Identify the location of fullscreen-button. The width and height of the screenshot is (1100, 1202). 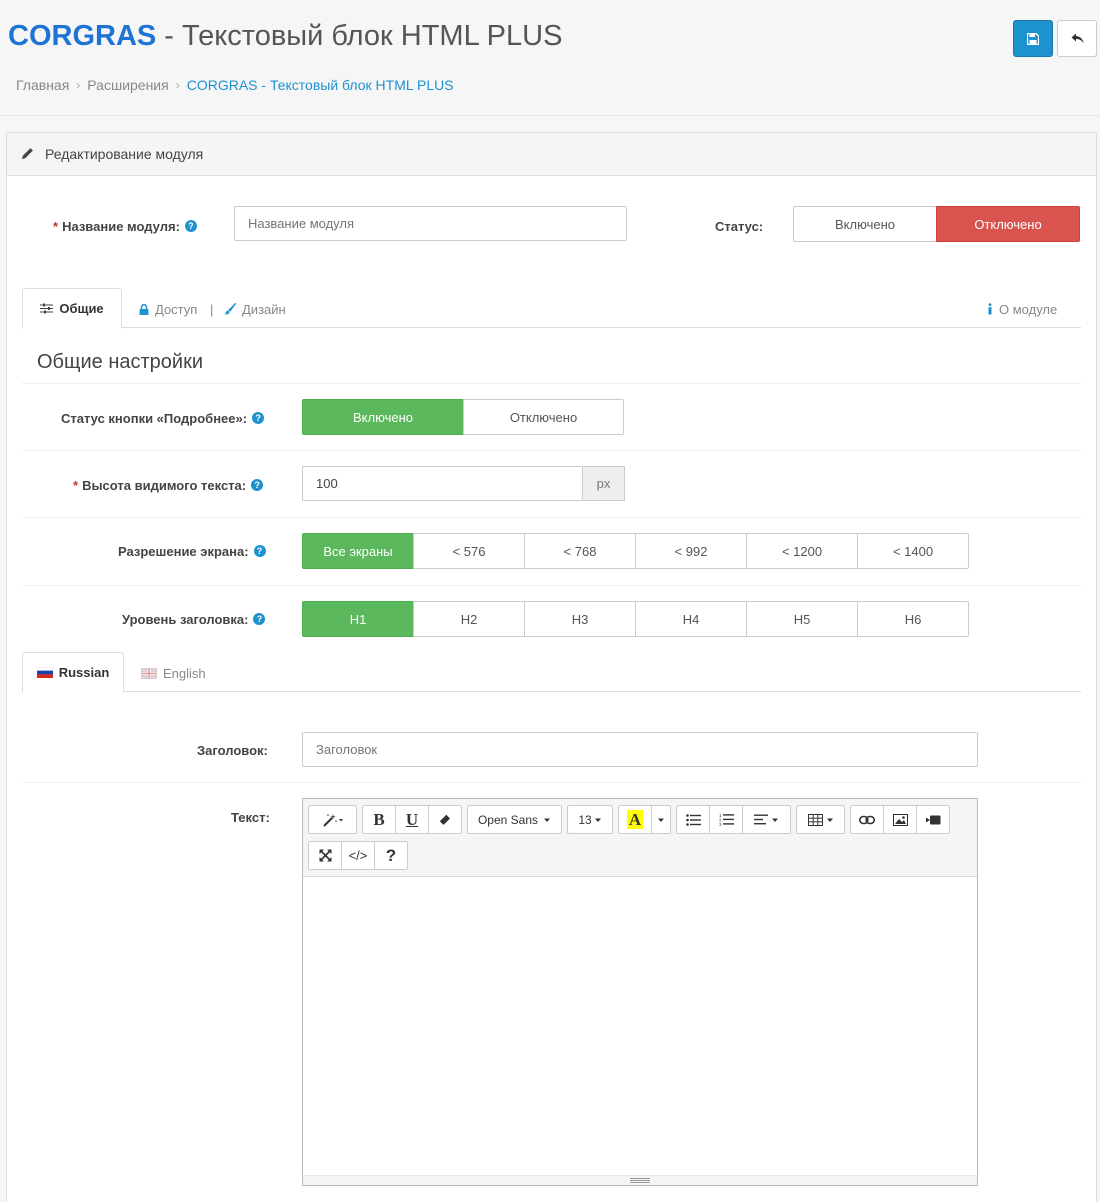
(325, 855).